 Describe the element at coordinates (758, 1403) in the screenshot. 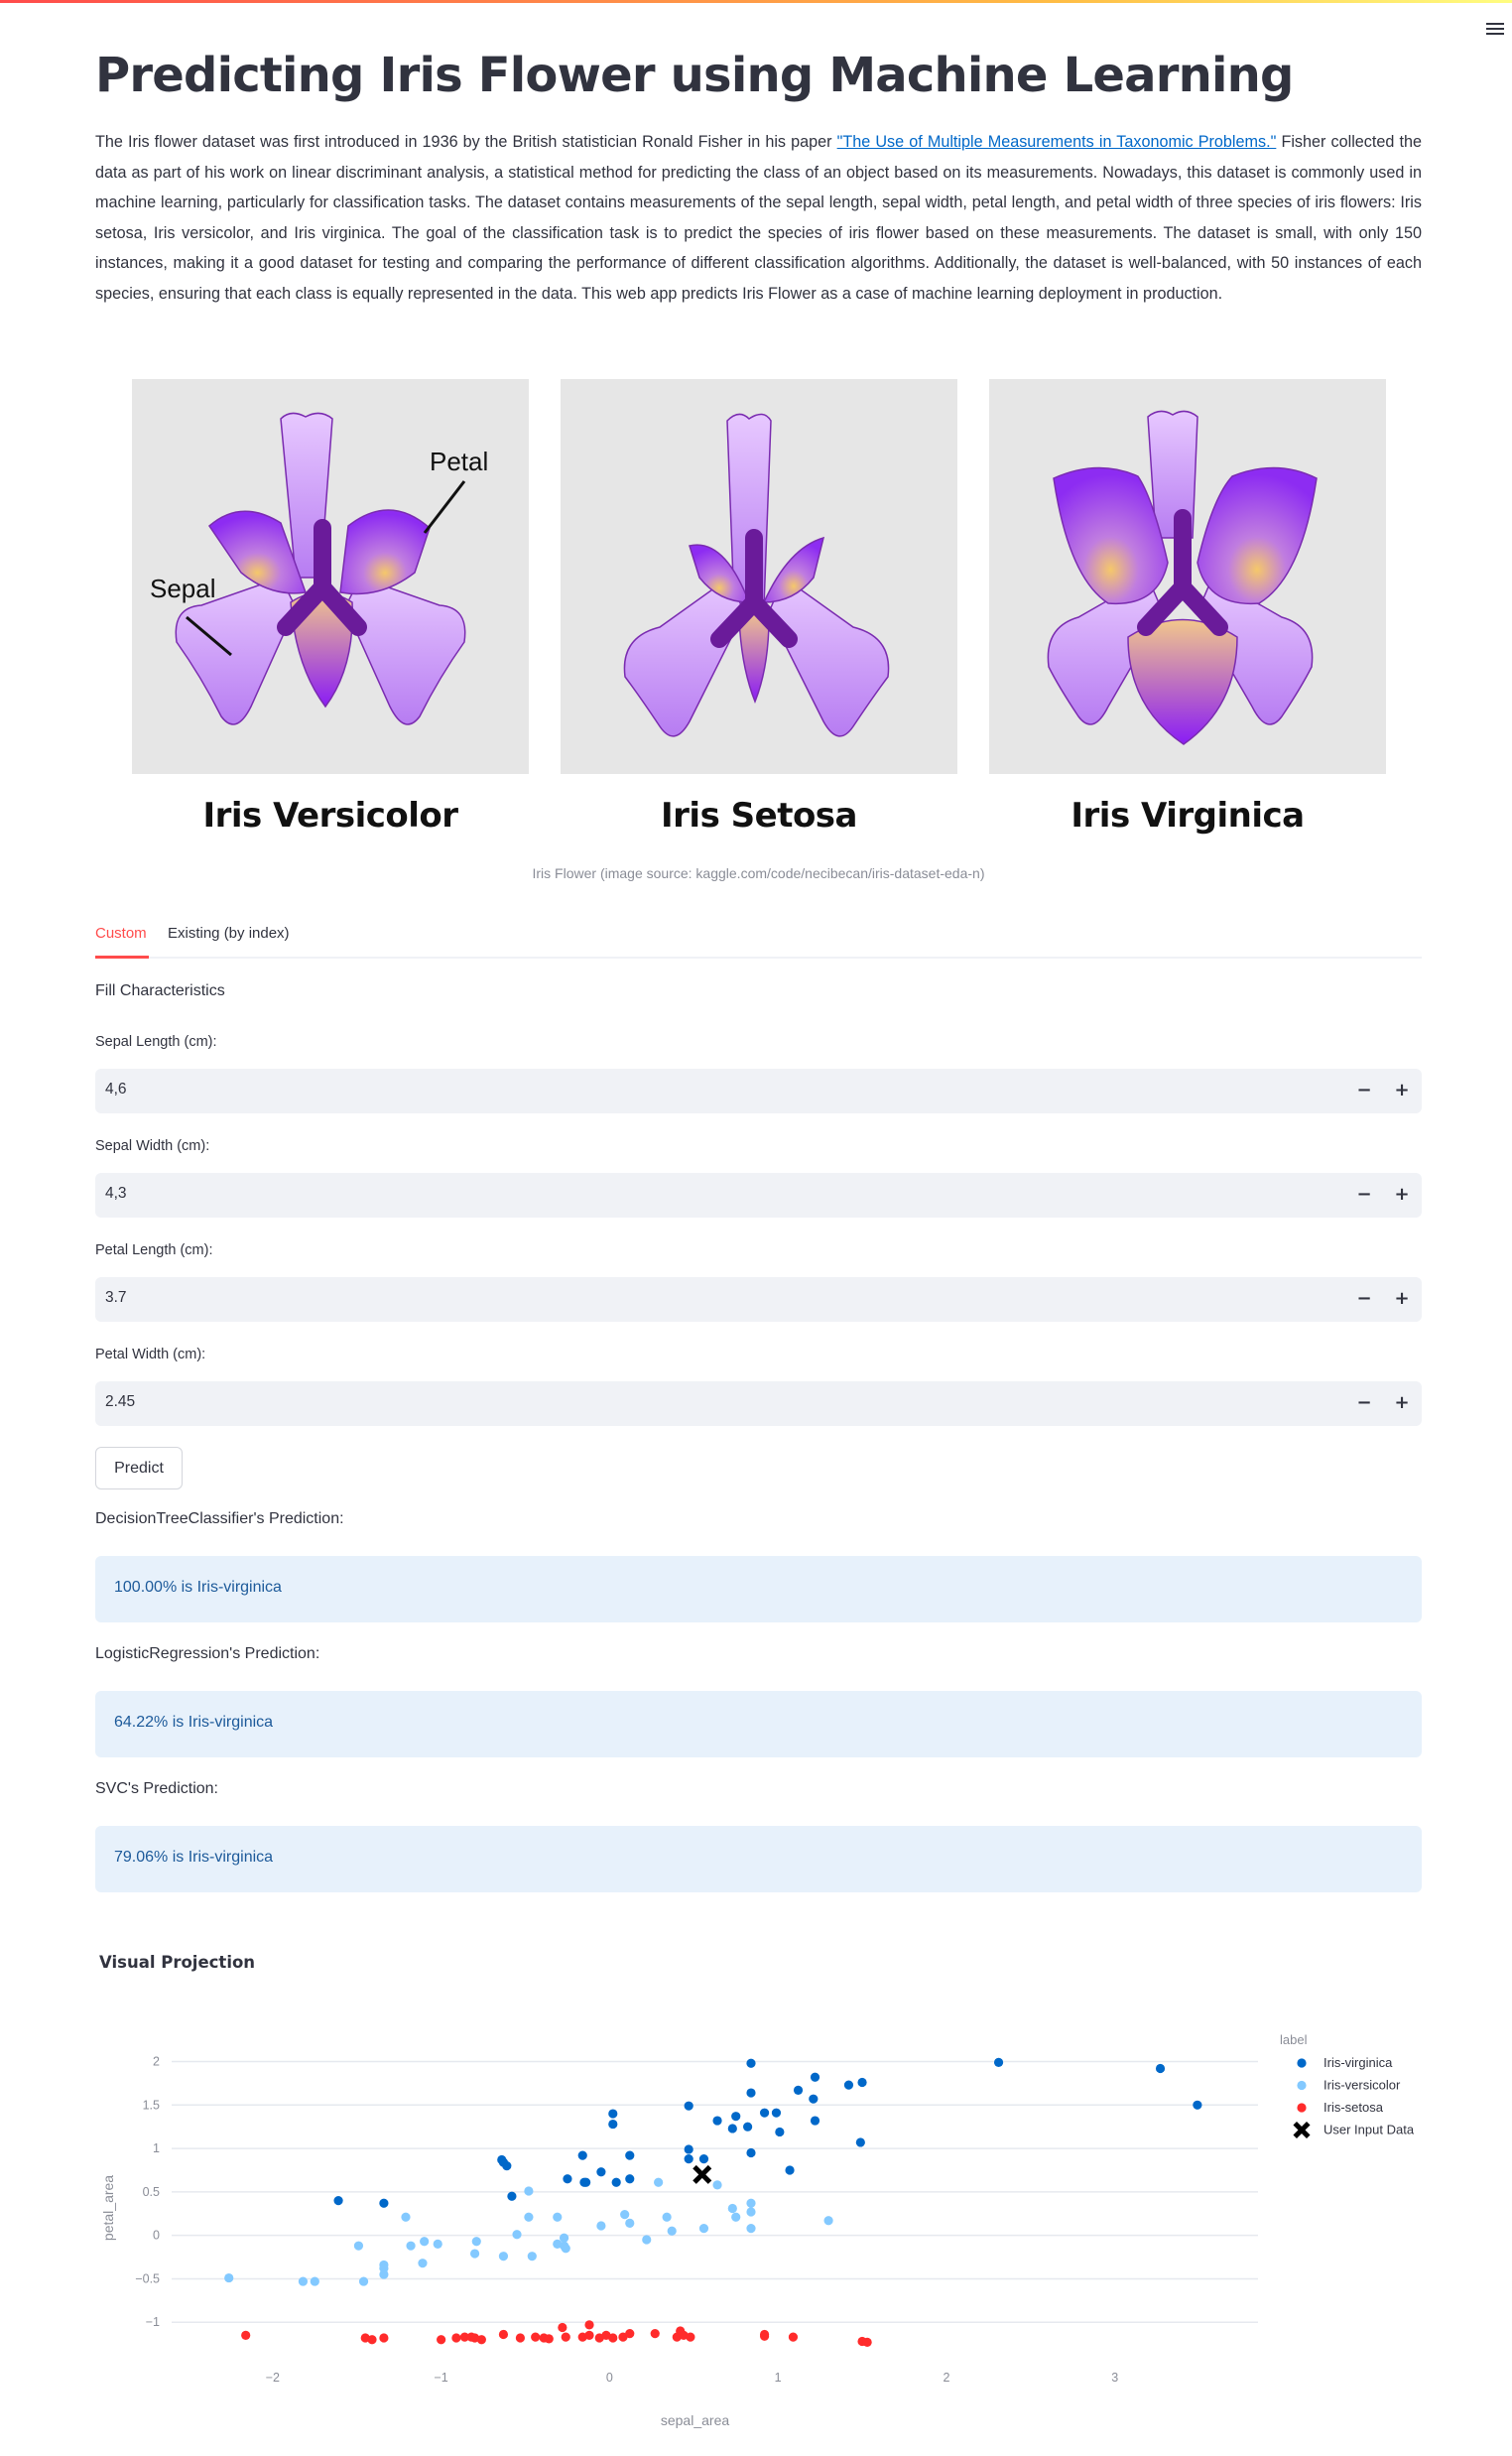

I see `petal-width-input: 2.45 − +` at that location.